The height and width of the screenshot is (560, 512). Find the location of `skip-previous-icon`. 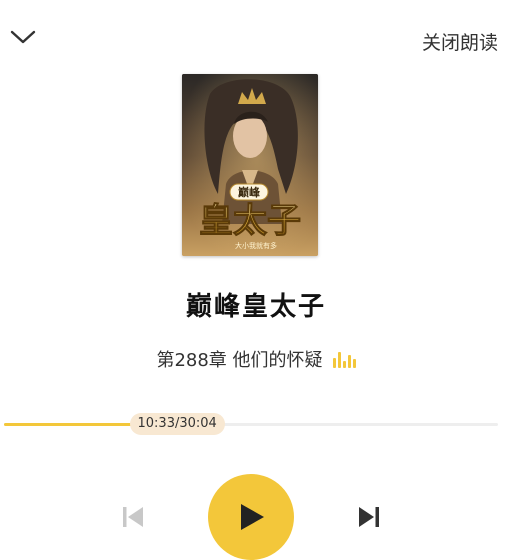

skip-previous-icon is located at coordinates (133, 517).